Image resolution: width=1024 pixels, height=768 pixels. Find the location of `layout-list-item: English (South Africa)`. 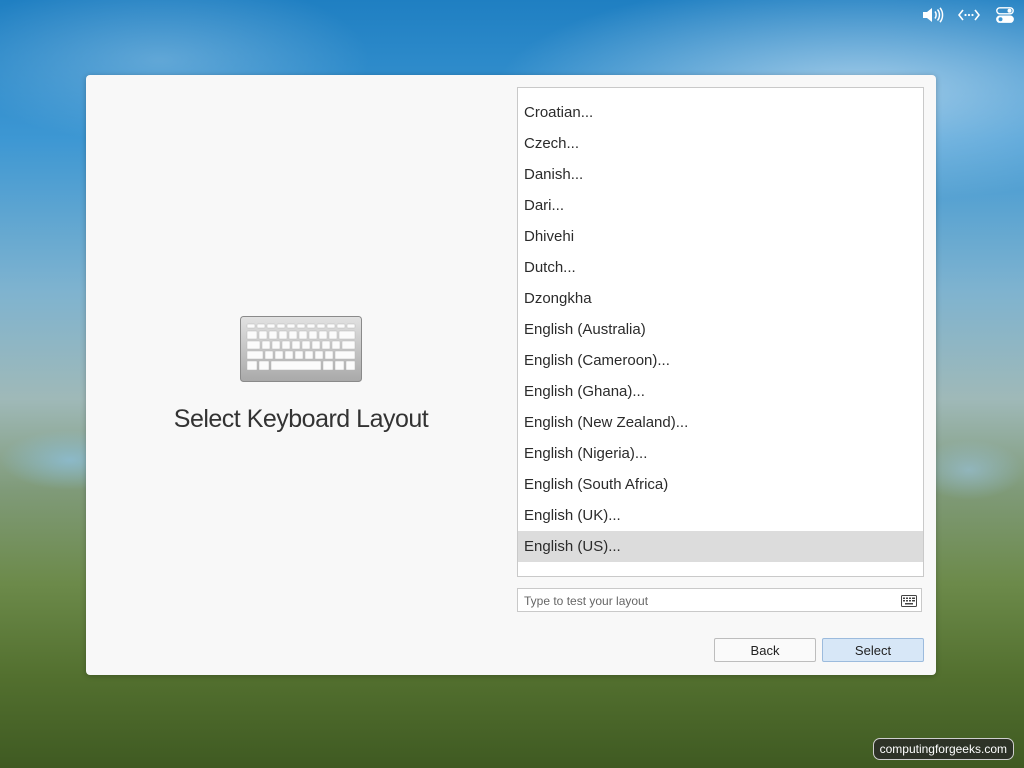

layout-list-item: English (South Africa) is located at coordinates (720, 484).